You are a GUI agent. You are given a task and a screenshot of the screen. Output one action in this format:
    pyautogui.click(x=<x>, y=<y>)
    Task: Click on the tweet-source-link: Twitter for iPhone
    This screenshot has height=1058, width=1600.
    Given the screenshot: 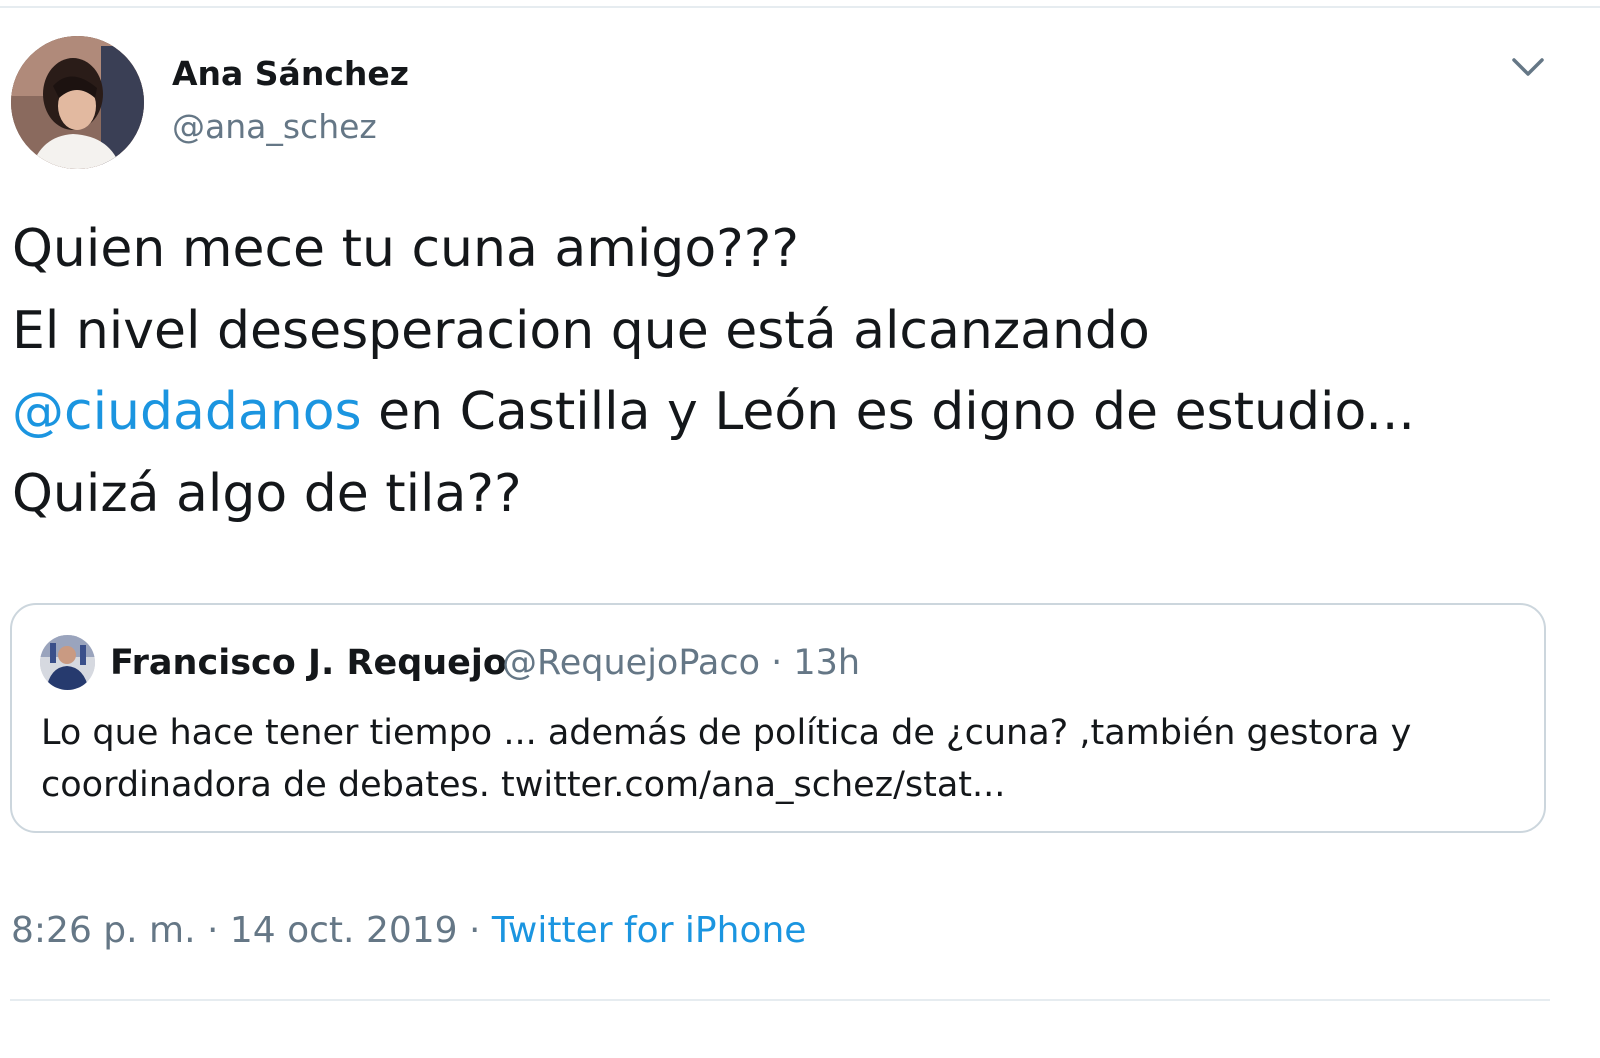 What is the action you would take?
    pyautogui.click(x=649, y=930)
    